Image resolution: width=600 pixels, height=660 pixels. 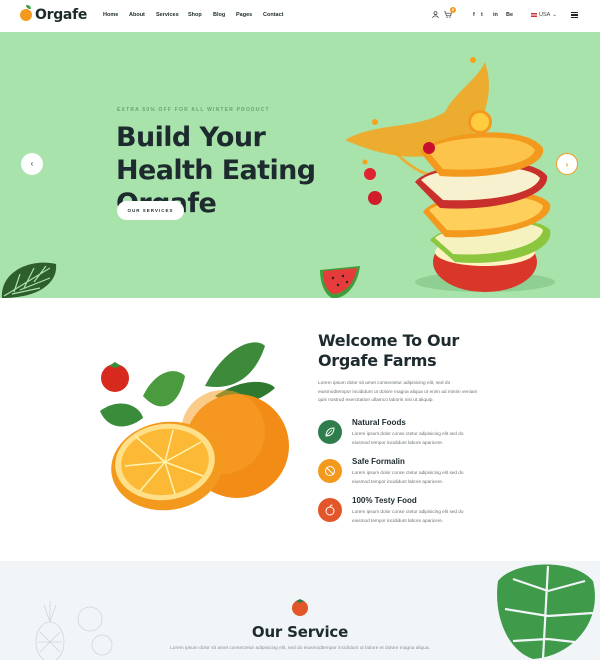 What do you see at coordinates (32, 164) in the screenshot?
I see `prev-slide-arrow: ‹` at bounding box center [32, 164].